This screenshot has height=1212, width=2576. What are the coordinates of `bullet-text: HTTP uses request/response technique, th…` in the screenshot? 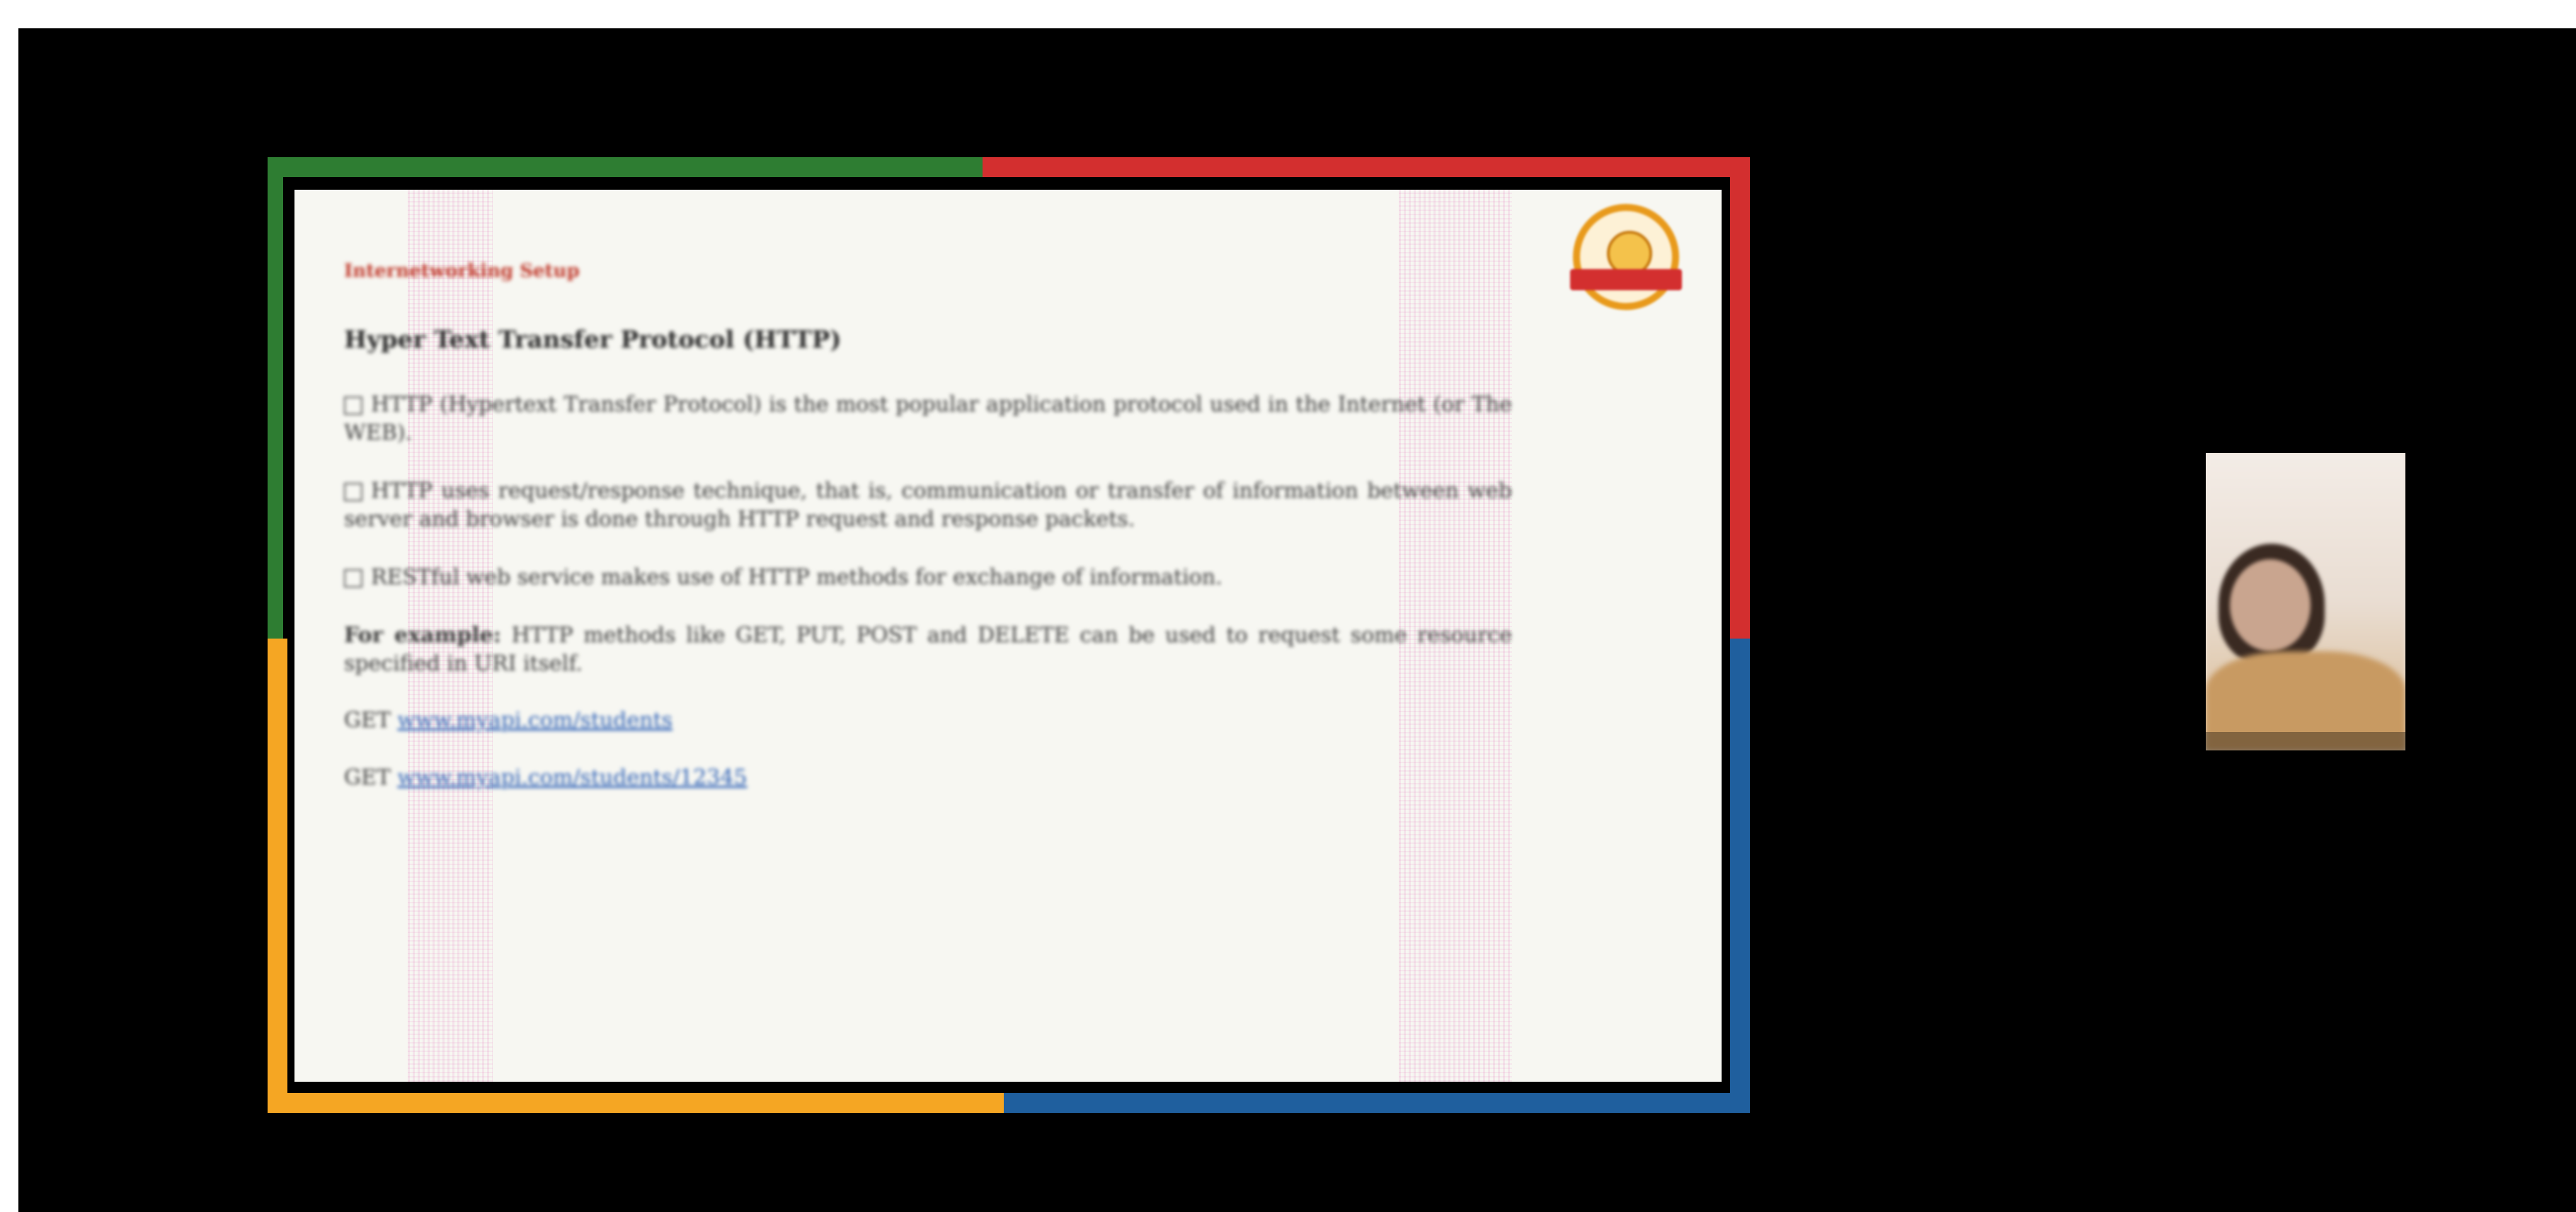 It's located at (928, 505).